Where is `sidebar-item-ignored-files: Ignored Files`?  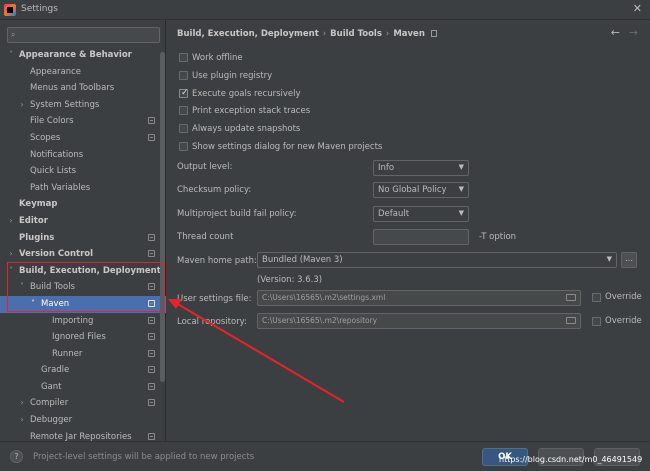
sidebar-item-ignored-files: Ignored Files is located at coordinates (83, 337).